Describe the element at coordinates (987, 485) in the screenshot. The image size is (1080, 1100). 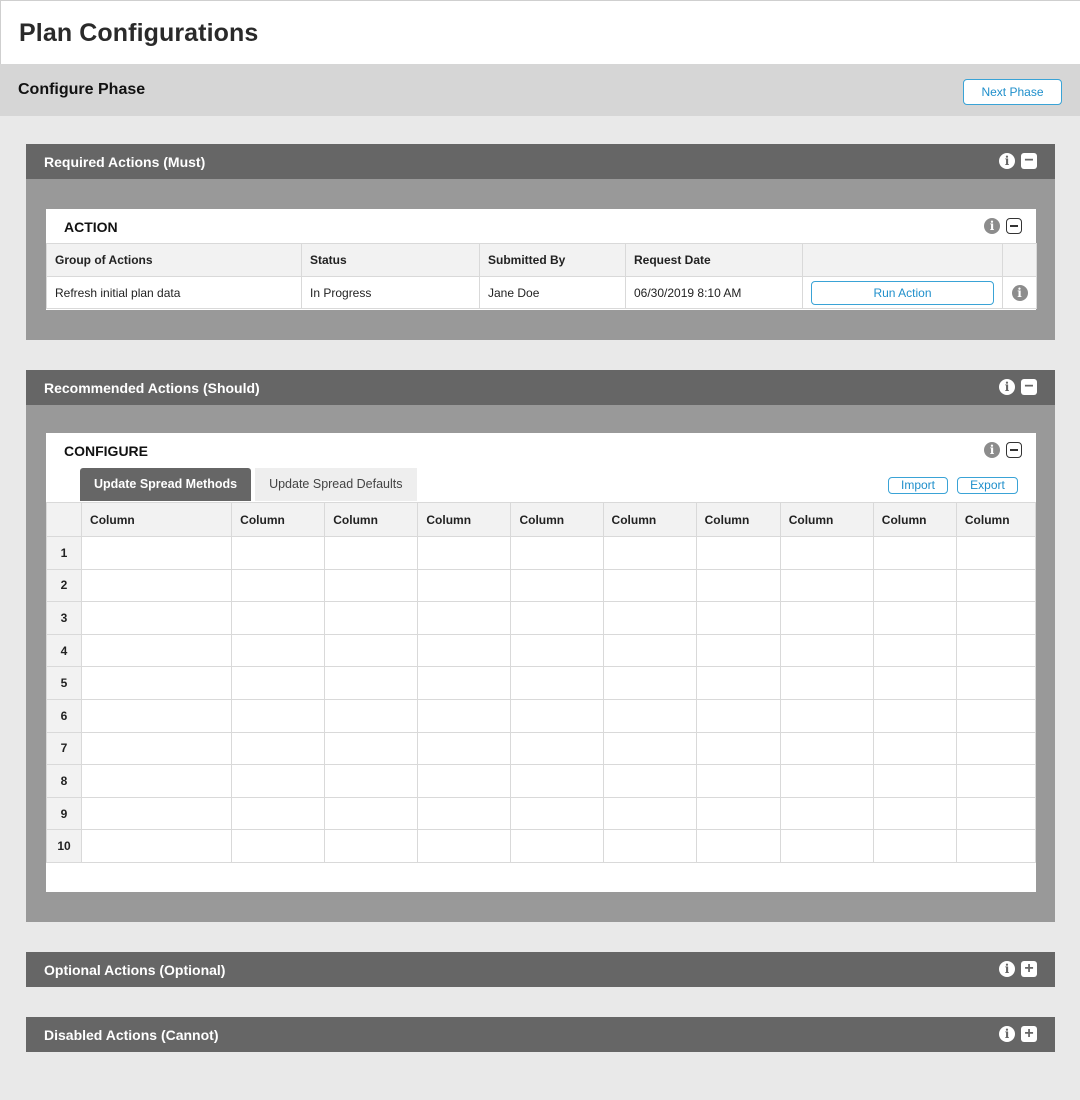
I see `export-button: Export` at that location.